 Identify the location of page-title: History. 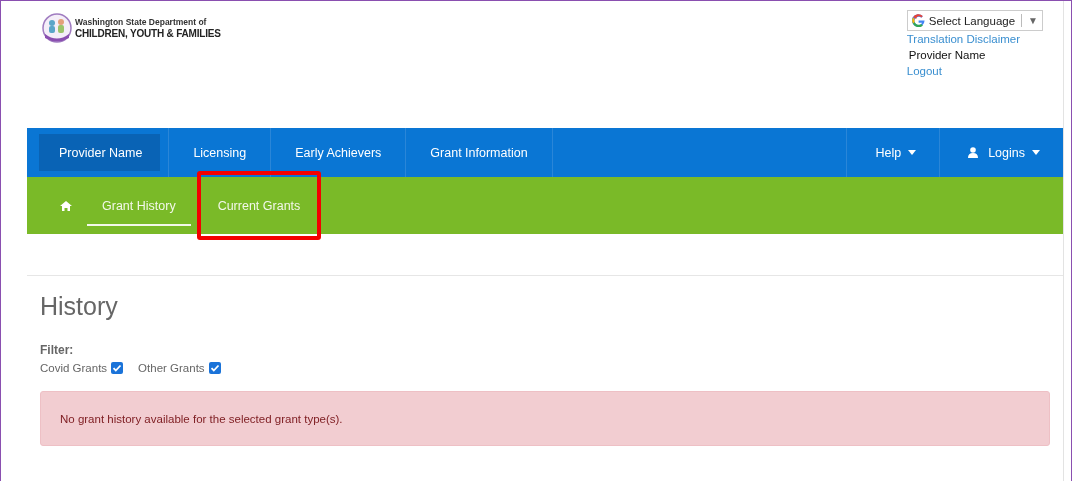
(79, 306).